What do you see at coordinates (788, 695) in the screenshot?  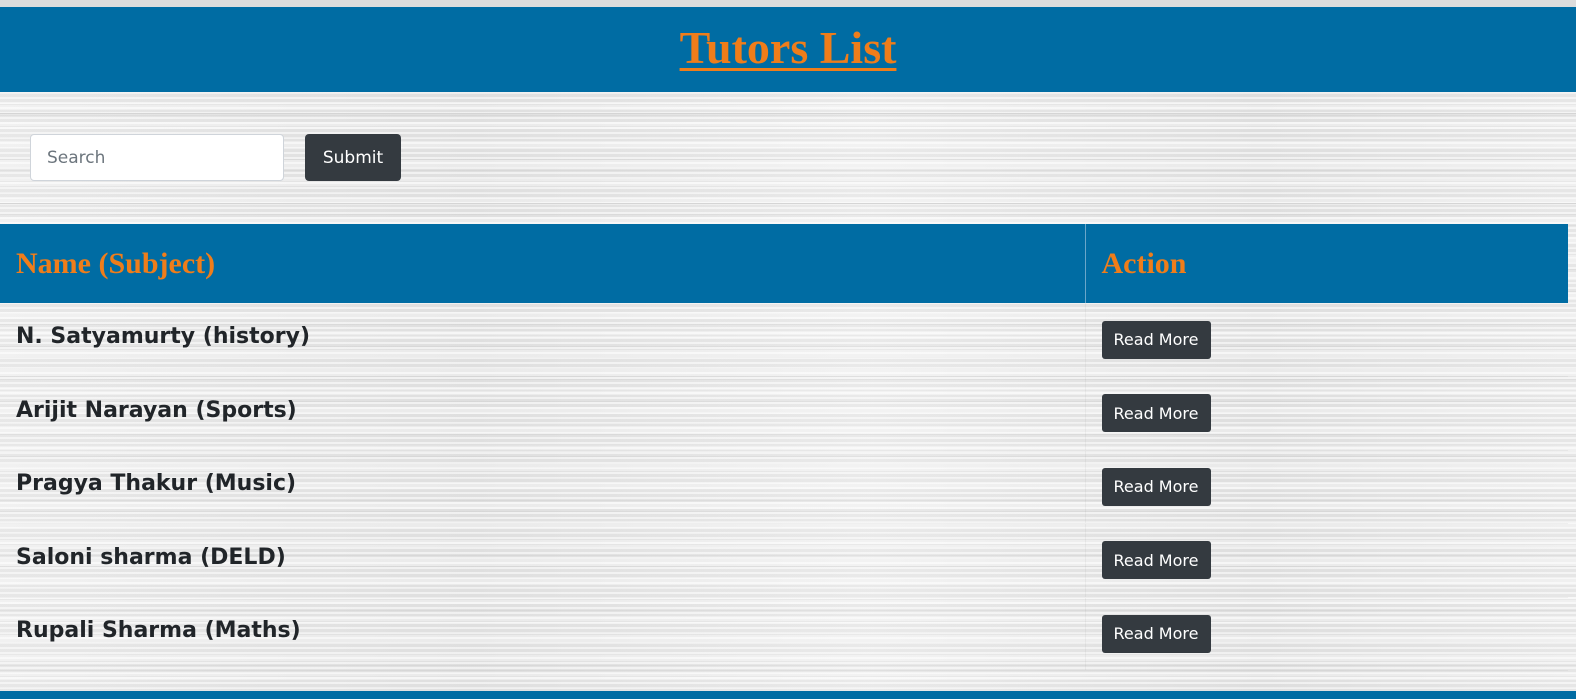 I see `footer-bar` at bounding box center [788, 695].